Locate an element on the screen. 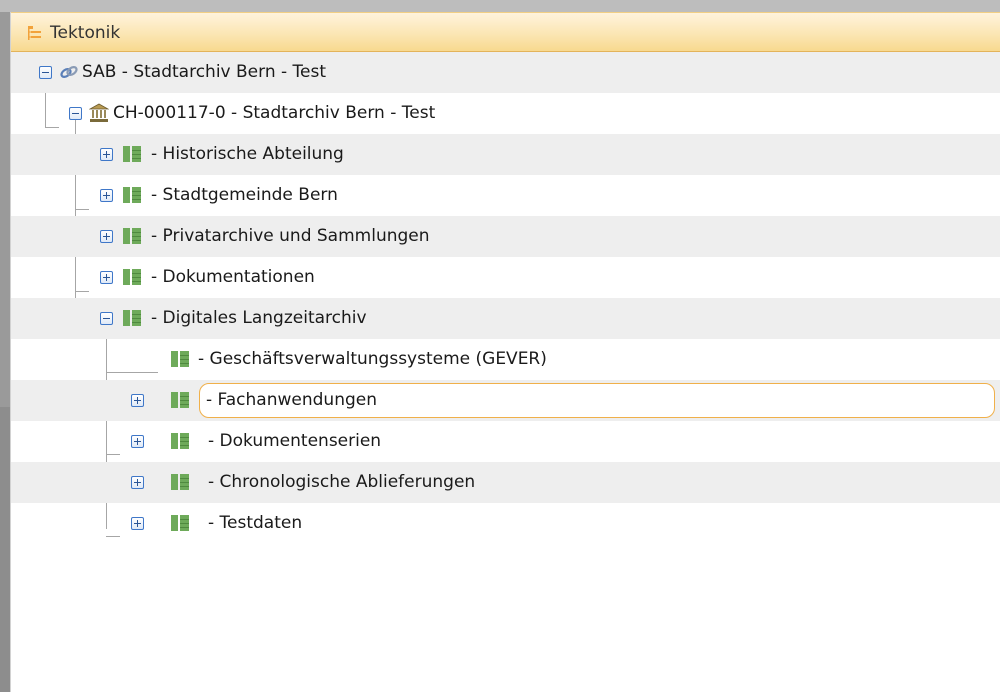  tree-node-chronologische-ablieferungen: - Chronologische Ablieferungen is located at coordinates (505, 482).